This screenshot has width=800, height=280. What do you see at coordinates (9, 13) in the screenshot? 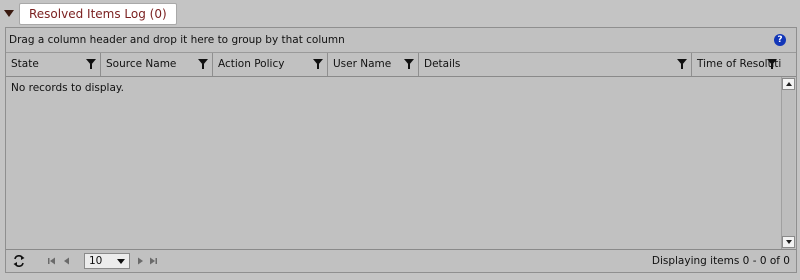
I see `collapse-triangle-icon` at bounding box center [9, 13].